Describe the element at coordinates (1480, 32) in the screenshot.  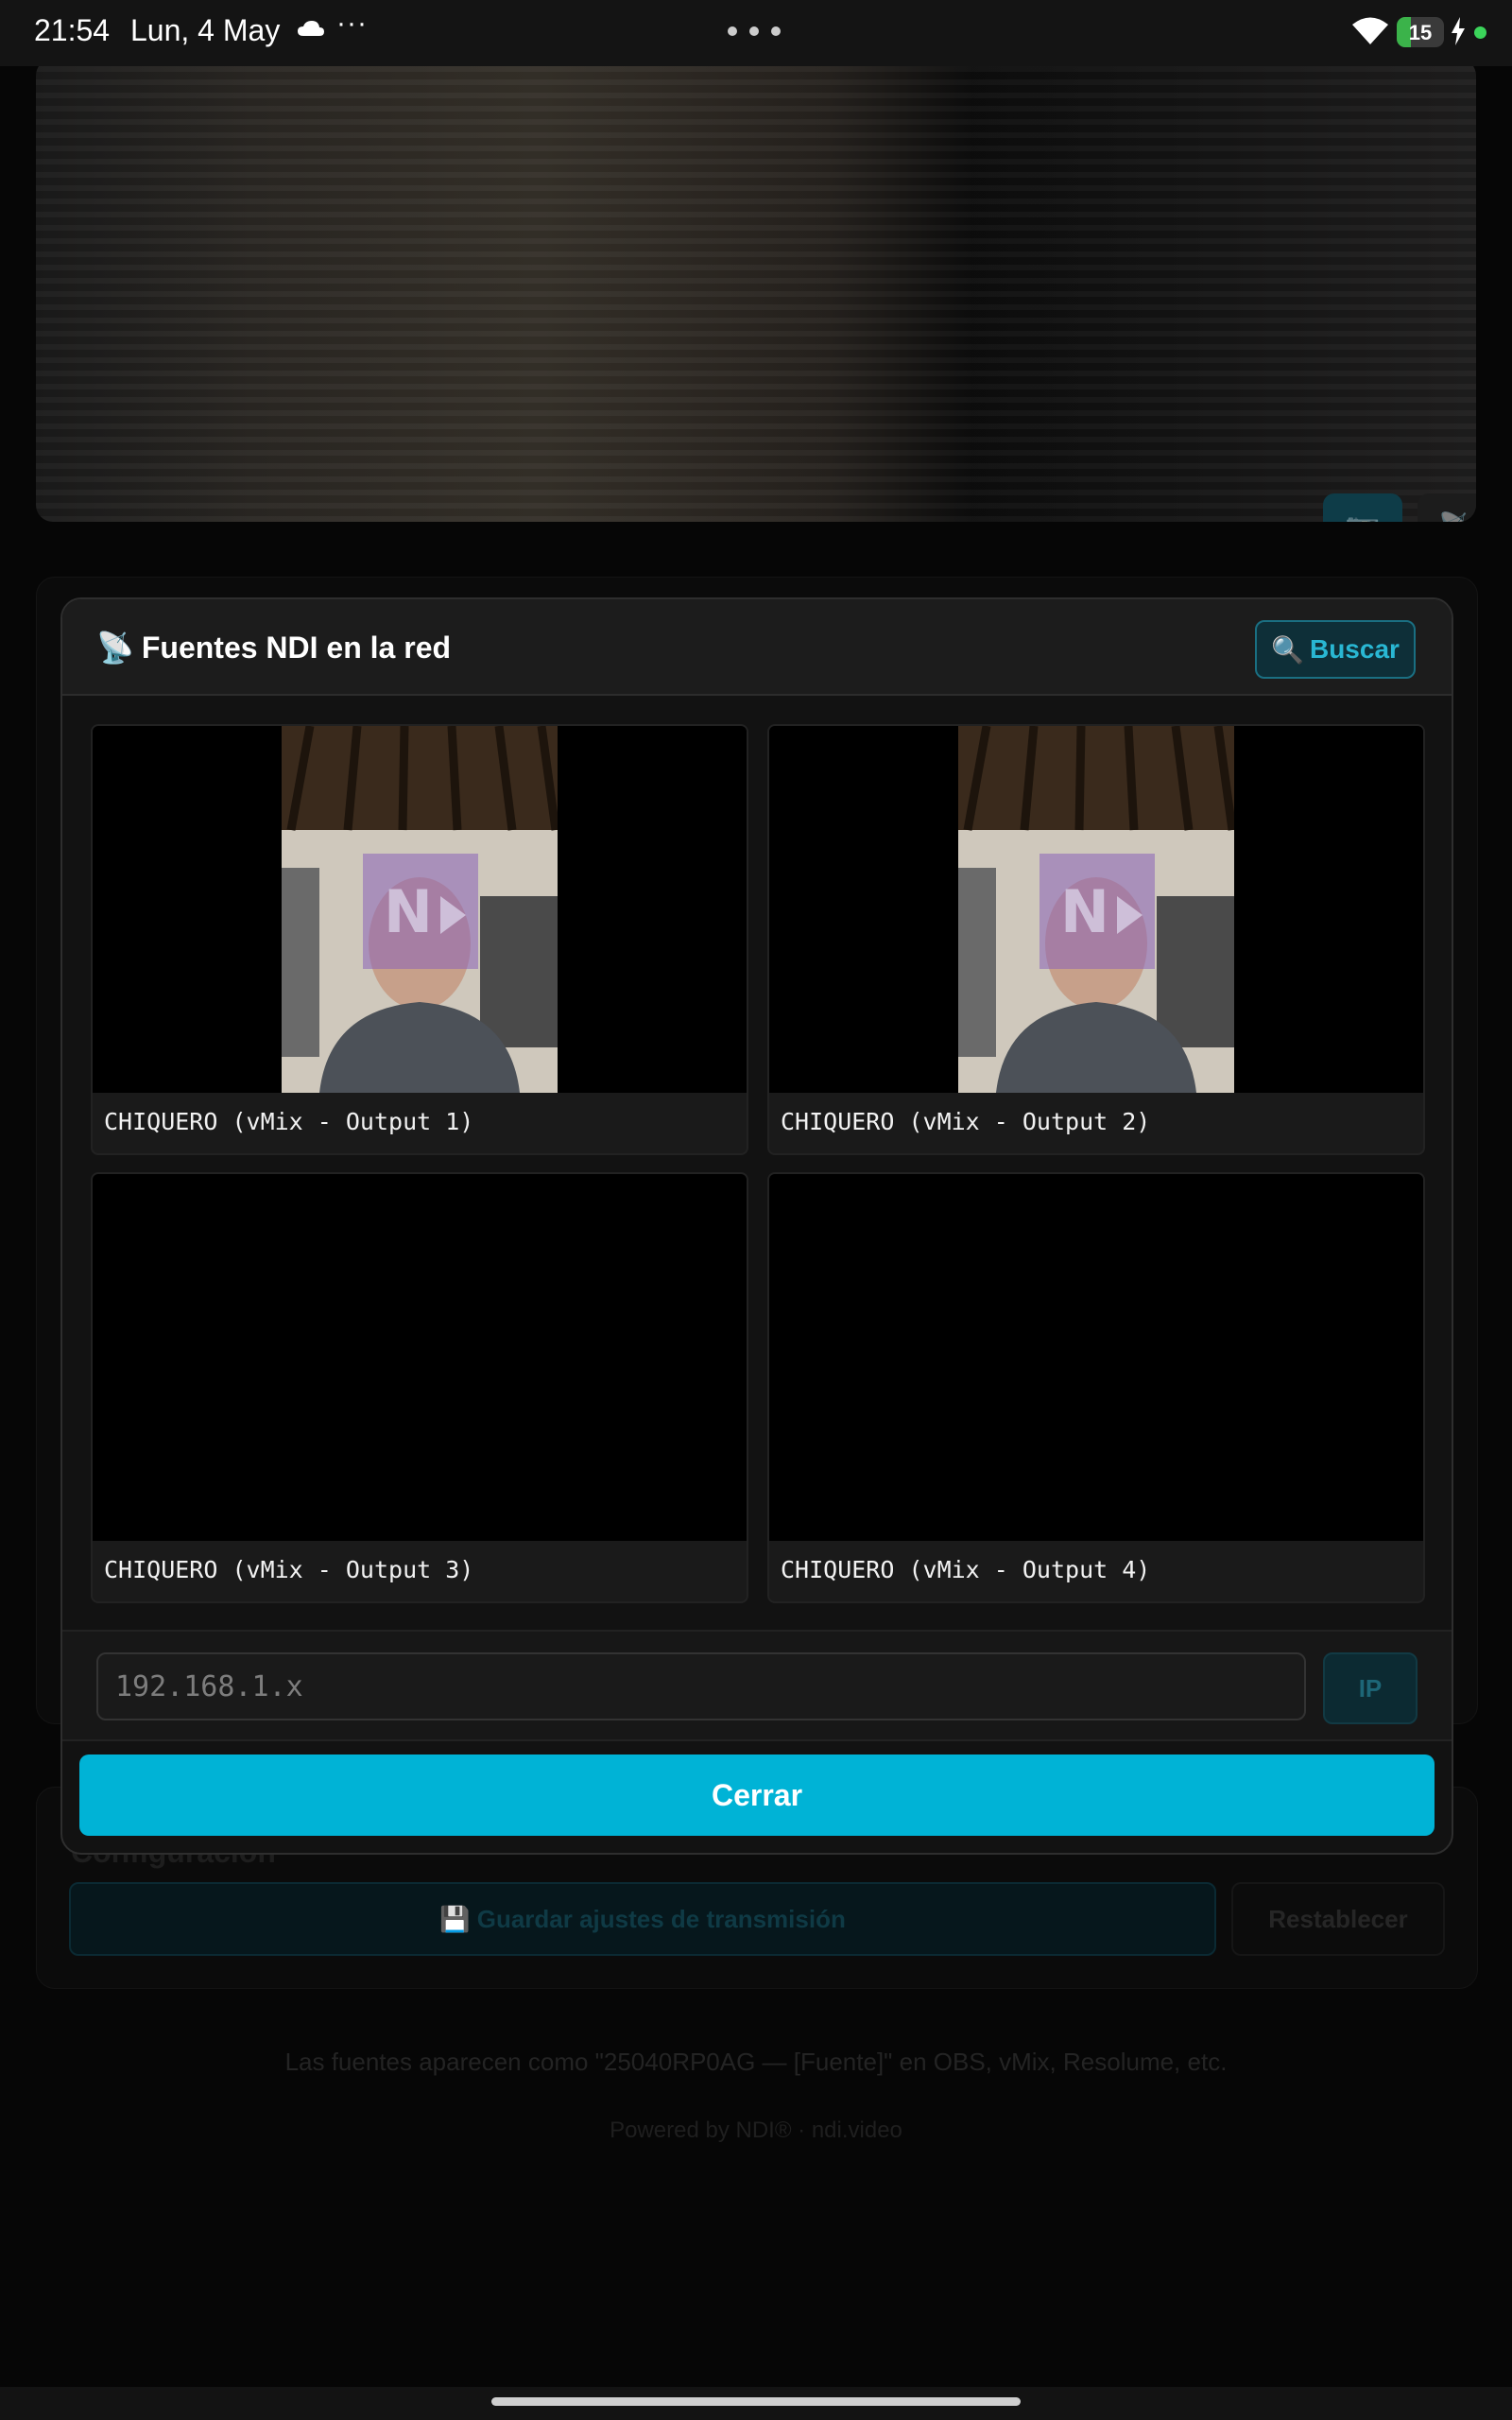
I see `privacy-indicator-dot` at that location.